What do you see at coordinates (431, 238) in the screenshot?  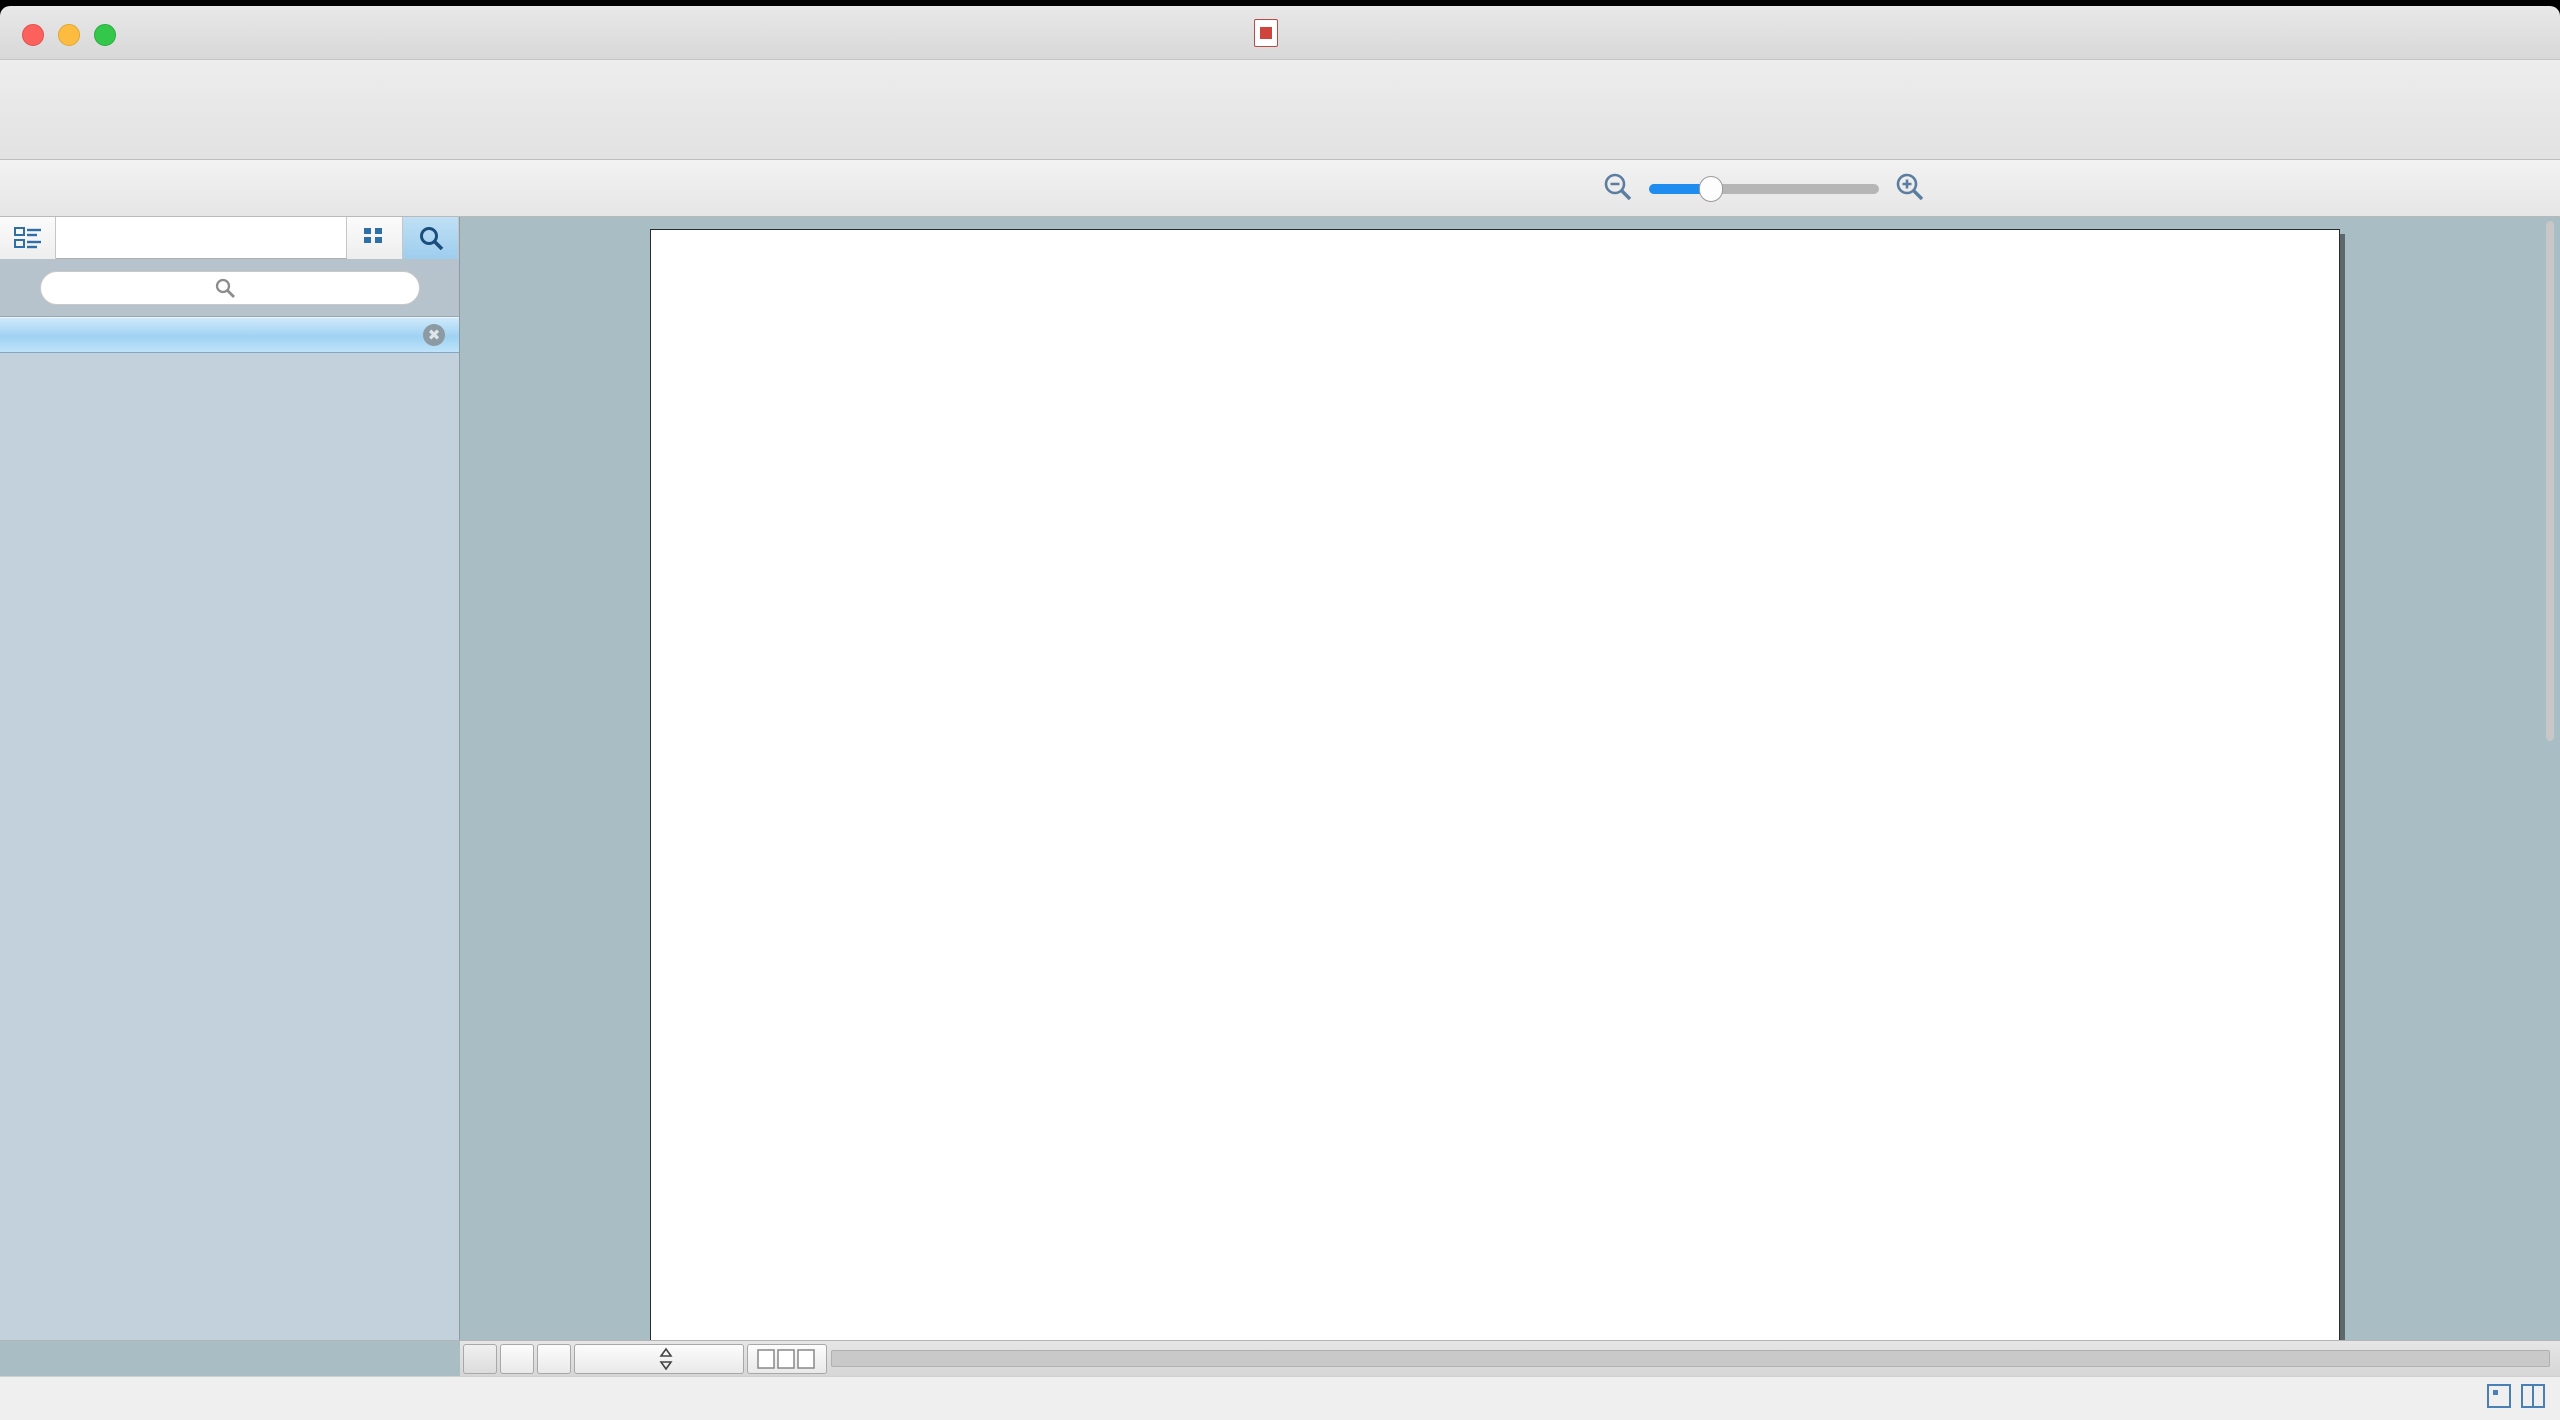 I see `search-tab` at bounding box center [431, 238].